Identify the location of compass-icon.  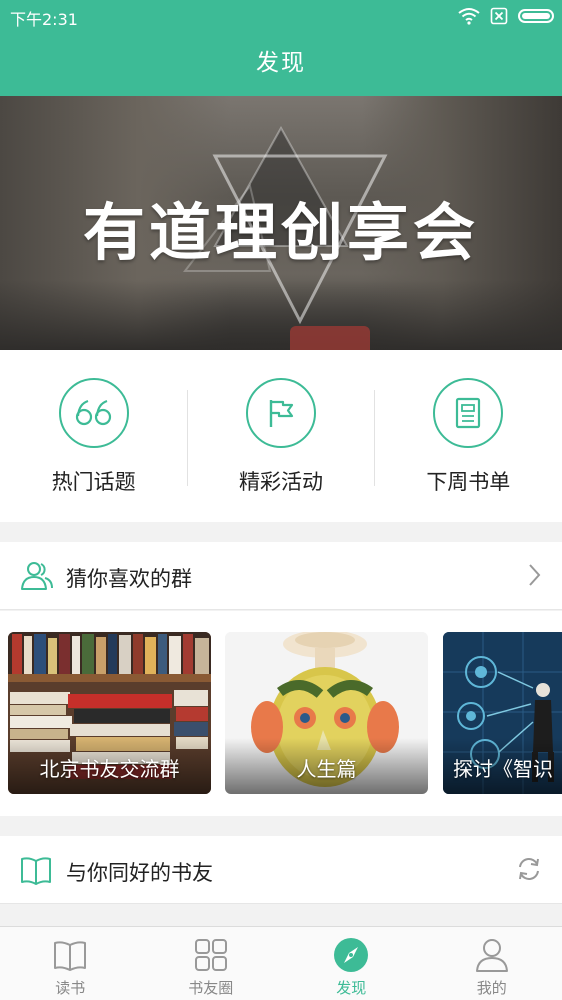
(351, 955).